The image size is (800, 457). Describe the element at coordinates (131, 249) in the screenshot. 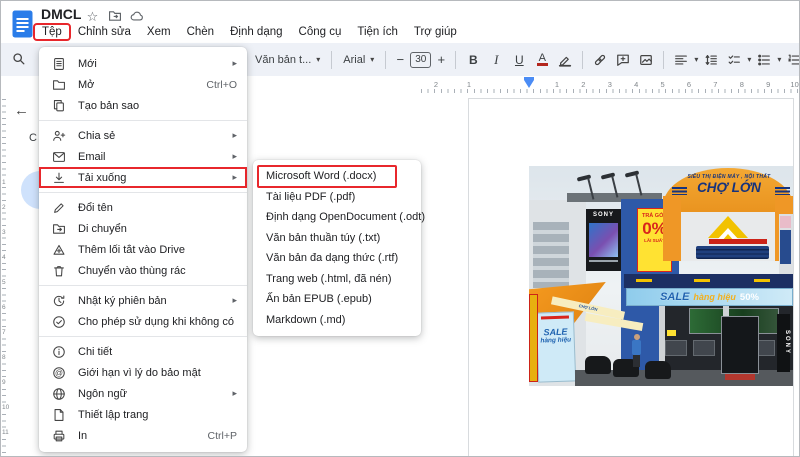

I see `menu-item-label: Thêm lối tắt vào Drive` at that location.